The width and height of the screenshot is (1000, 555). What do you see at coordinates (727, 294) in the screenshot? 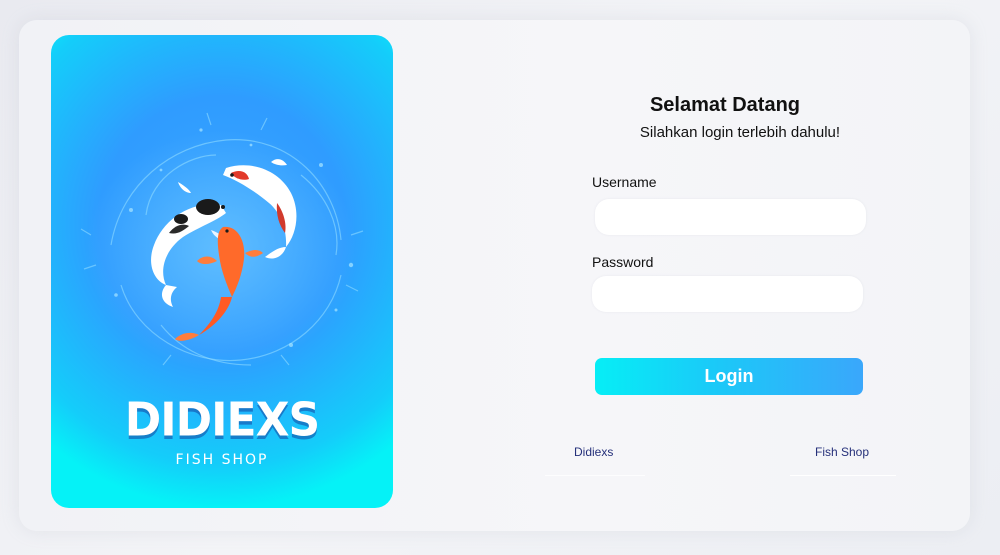
I see `password-field` at bounding box center [727, 294].